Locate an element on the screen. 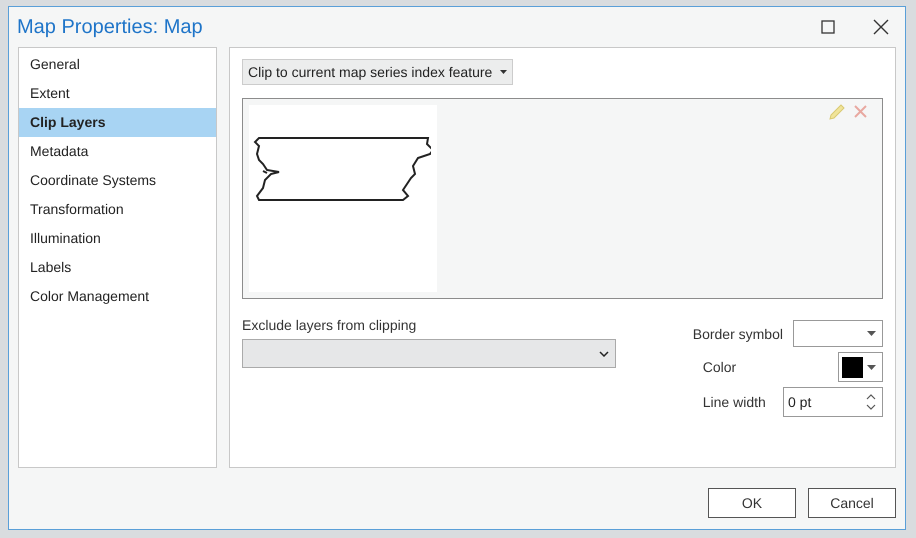  close-icon is located at coordinates (881, 27).